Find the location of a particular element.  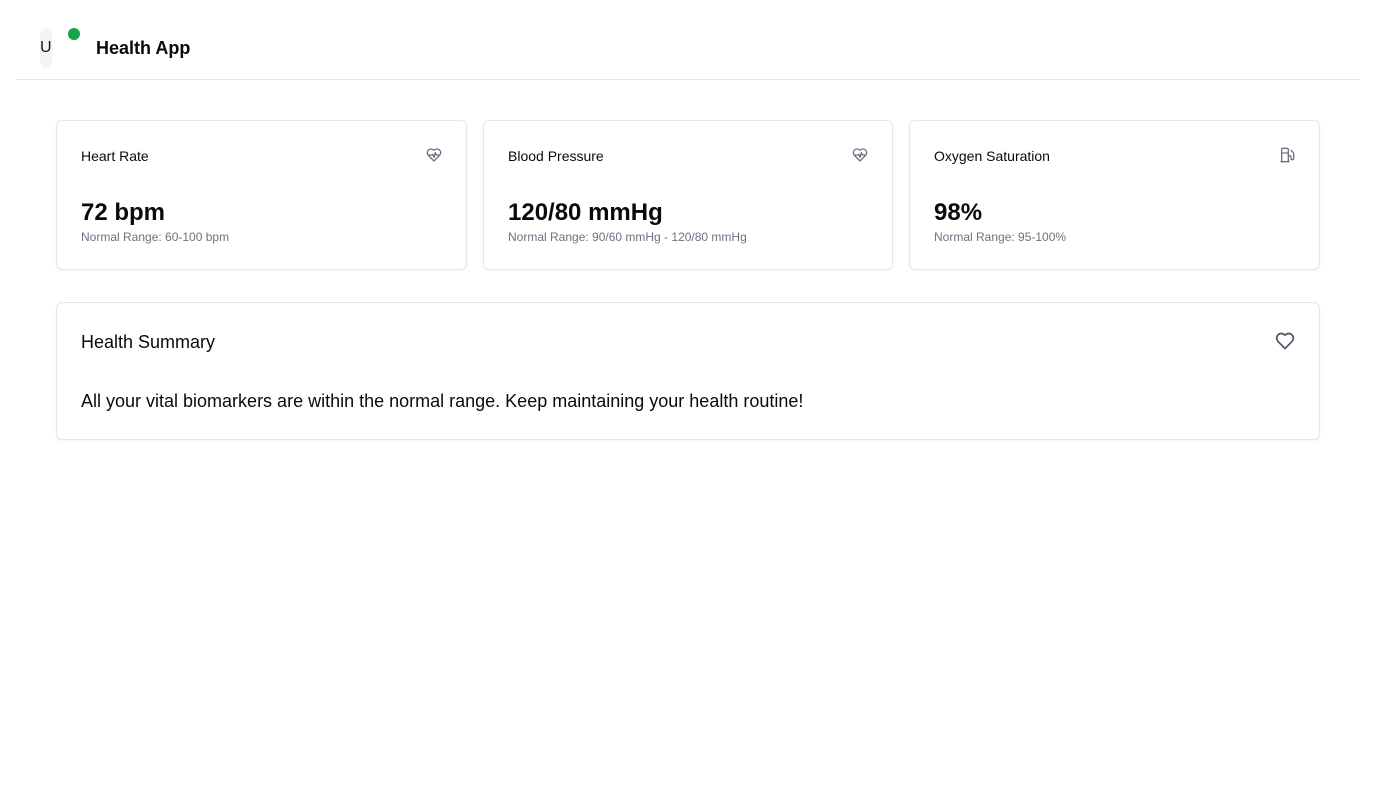

app-title: Health App is located at coordinates (143, 48).